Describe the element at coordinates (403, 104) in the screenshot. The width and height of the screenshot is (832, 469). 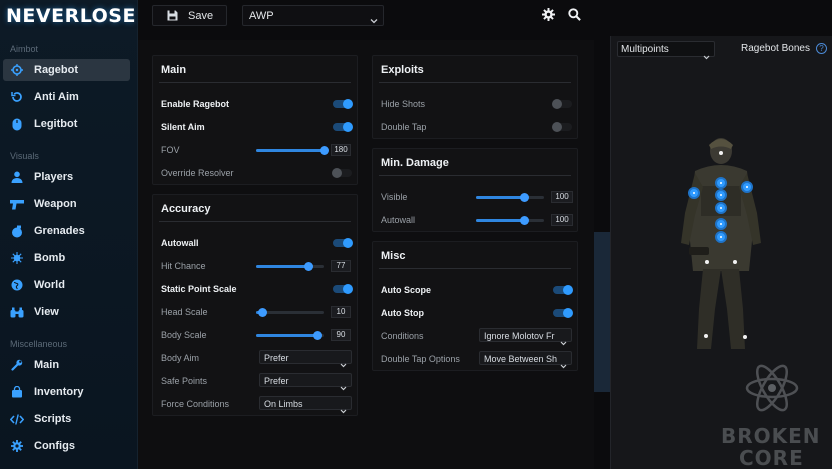
I see `hide-shots-label: Hide Shots` at that location.